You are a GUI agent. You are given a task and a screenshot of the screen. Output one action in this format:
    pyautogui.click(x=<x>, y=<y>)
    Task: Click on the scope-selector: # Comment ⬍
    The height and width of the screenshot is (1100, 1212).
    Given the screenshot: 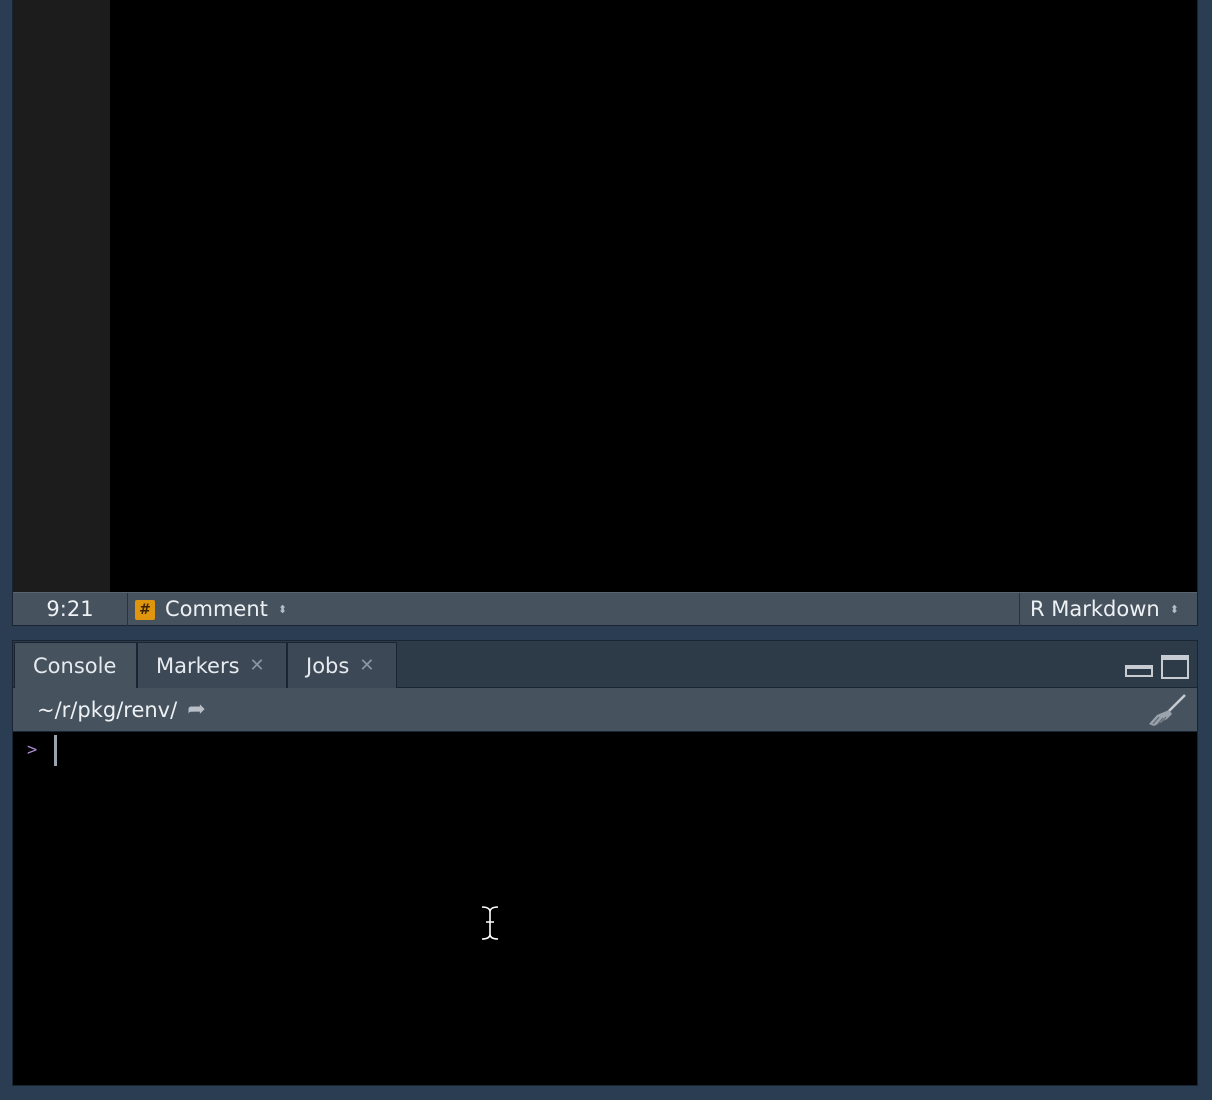 What is the action you would take?
    pyautogui.click(x=212, y=609)
    